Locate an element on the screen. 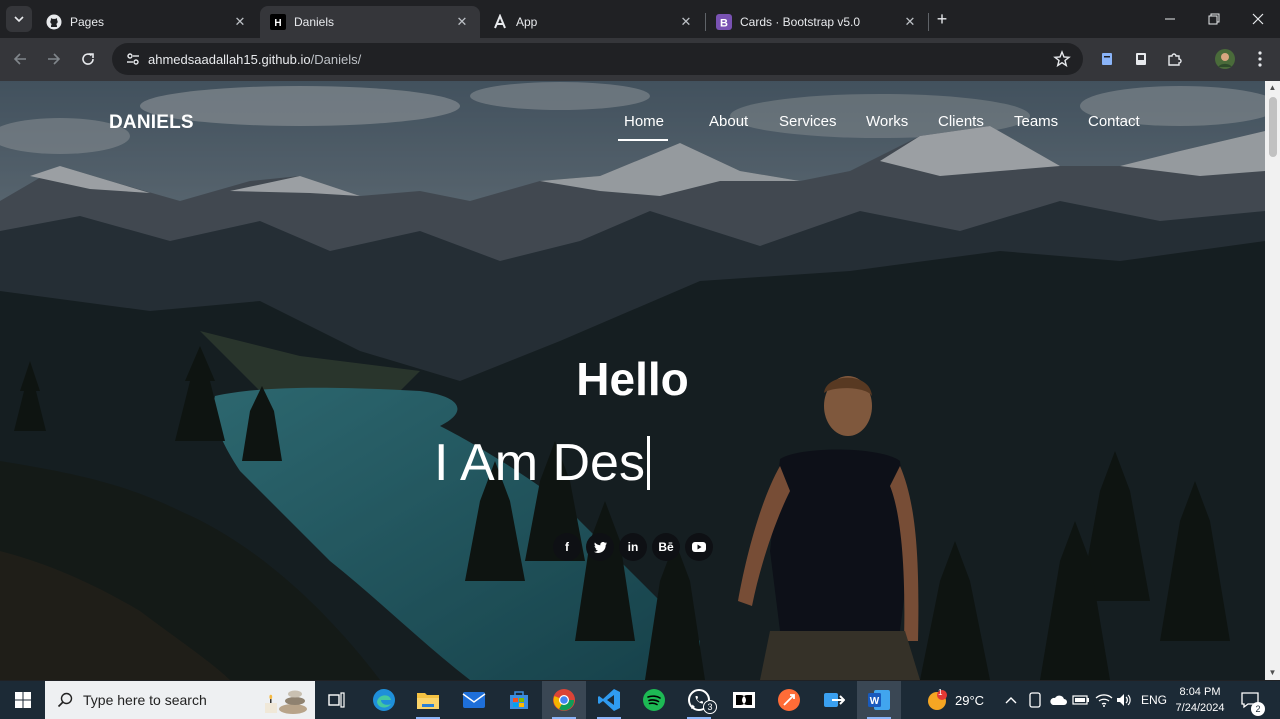 The height and width of the screenshot is (719, 1280). url-path: /Daniels/ is located at coordinates (336, 59).